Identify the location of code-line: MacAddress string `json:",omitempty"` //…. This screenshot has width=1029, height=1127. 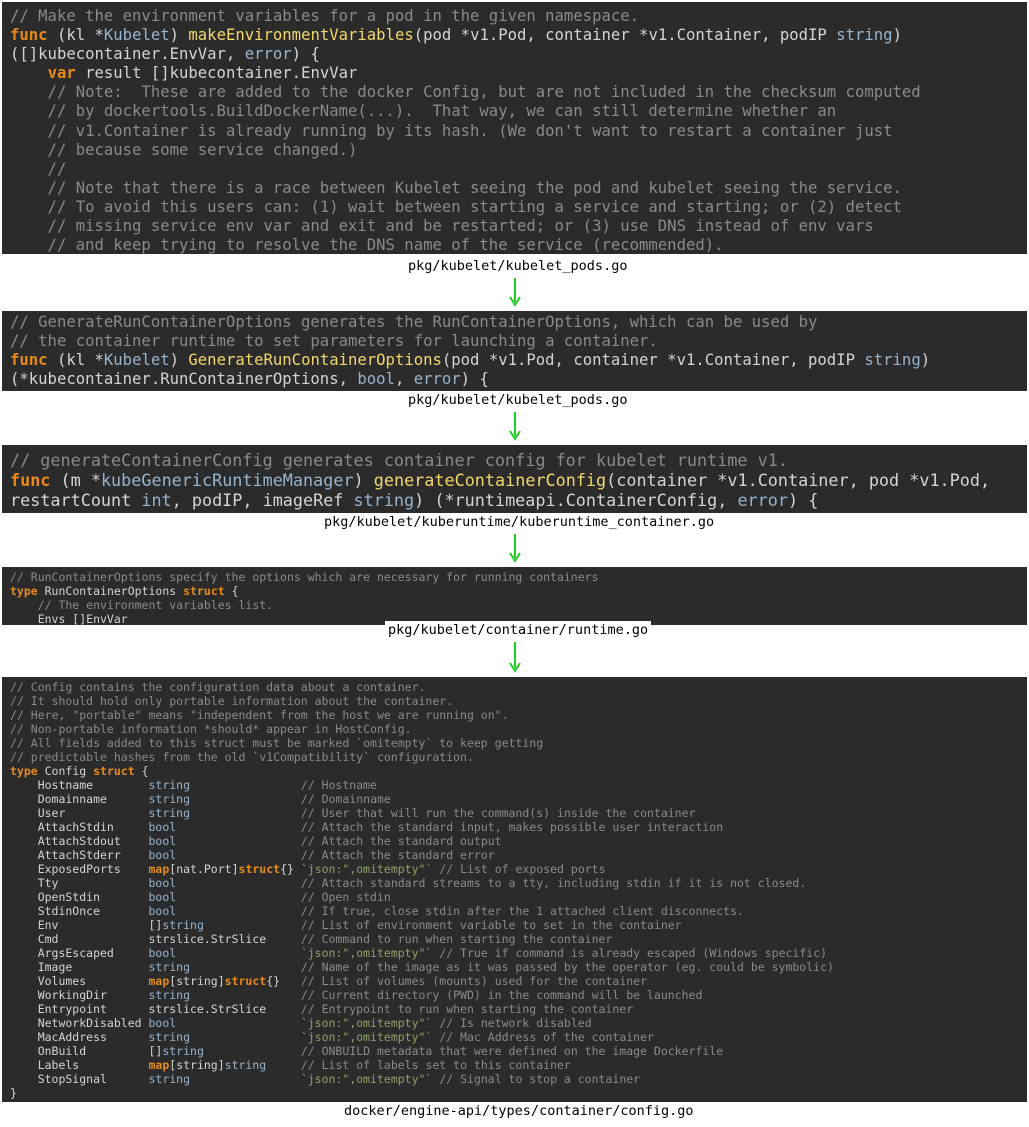
(332, 1037).